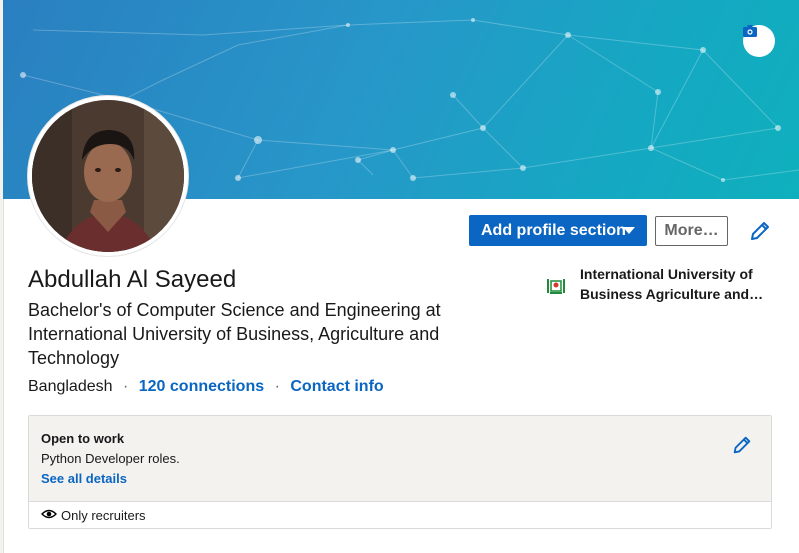 Image resolution: width=799 pixels, height=553 pixels. What do you see at coordinates (201, 386) in the screenshot?
I see `connections-link: 120 connections` at bounding box center [201, 386].